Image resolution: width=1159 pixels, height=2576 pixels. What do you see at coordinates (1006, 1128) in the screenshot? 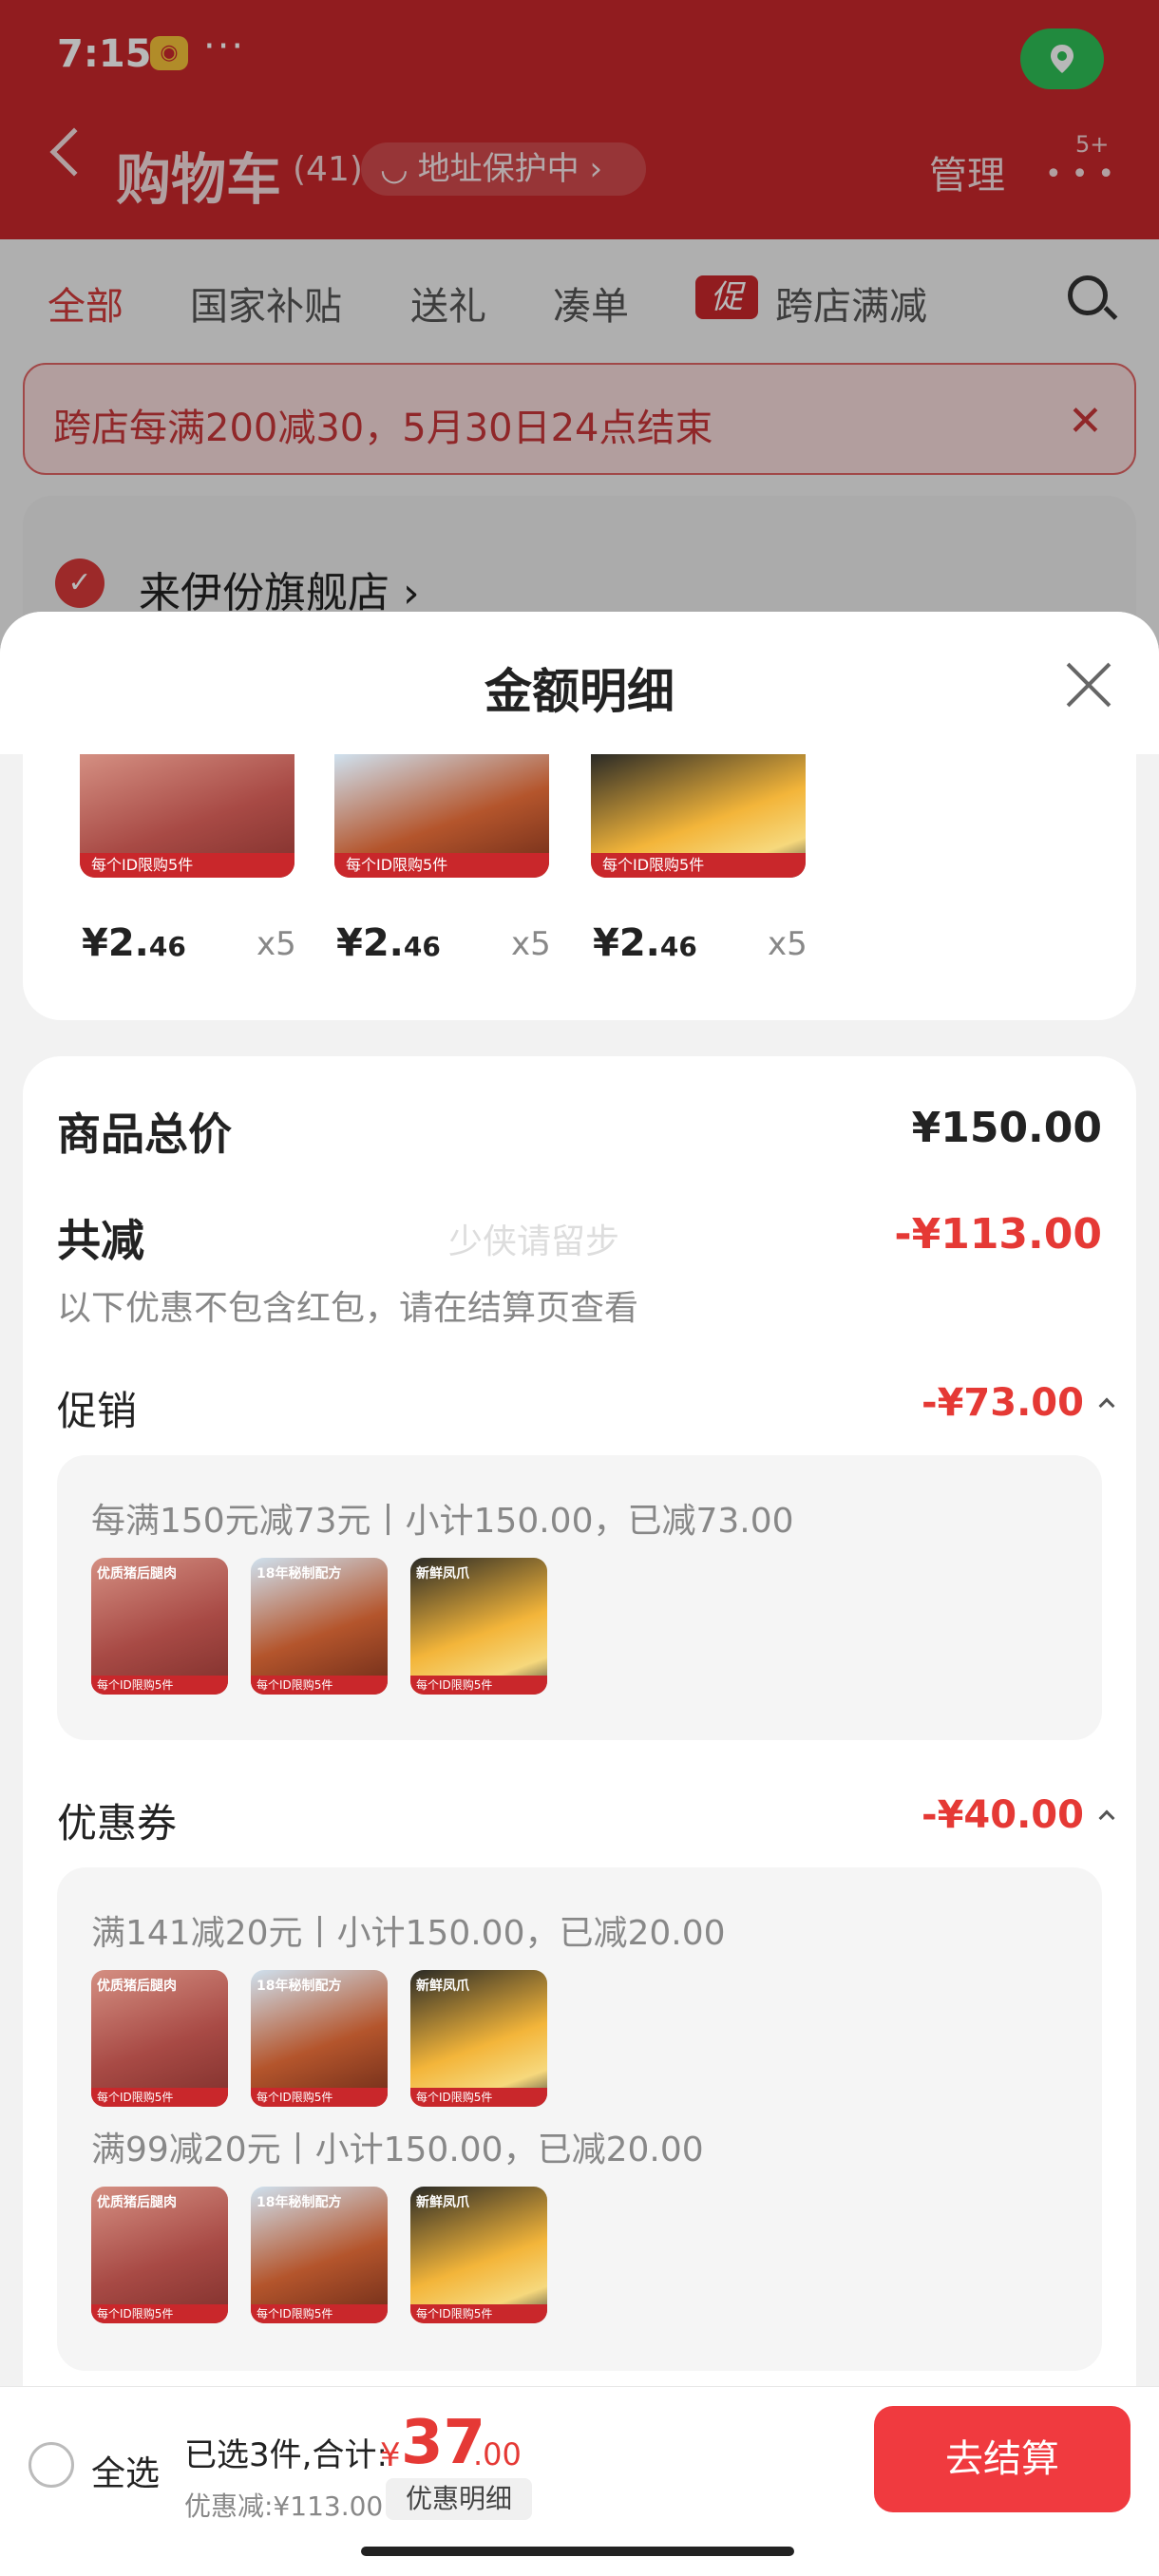
I see `total-value: ¥150.00` at bounding box center [1006, 1128].